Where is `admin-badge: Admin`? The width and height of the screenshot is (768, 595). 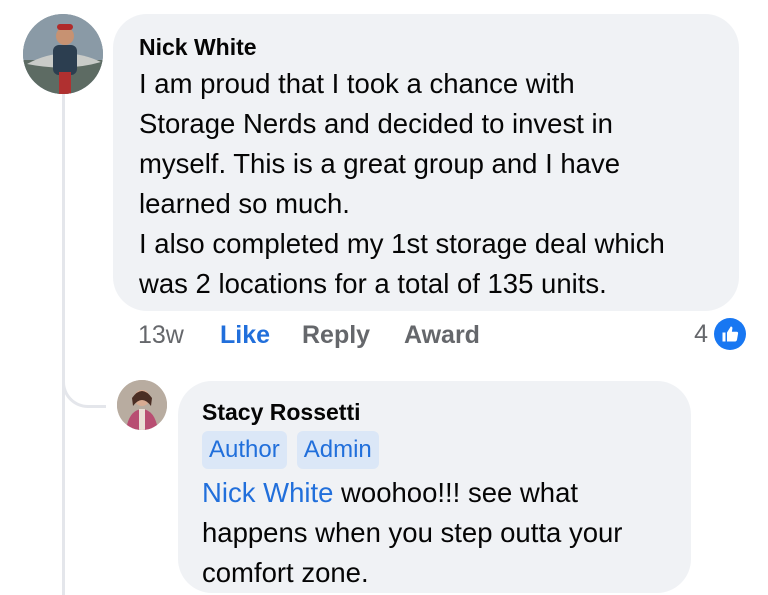
admin-badge: Admin is located at coordinates (337, 450).